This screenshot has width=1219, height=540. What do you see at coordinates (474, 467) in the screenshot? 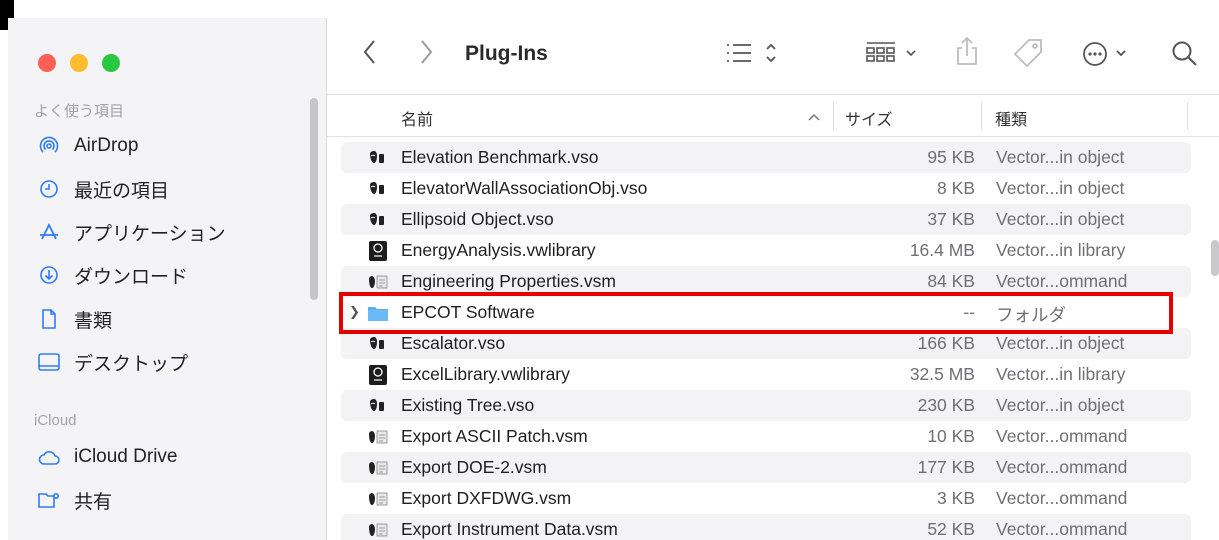
I see `file-name: Export DOE-2.vsm` at bounding box center [474, 467].